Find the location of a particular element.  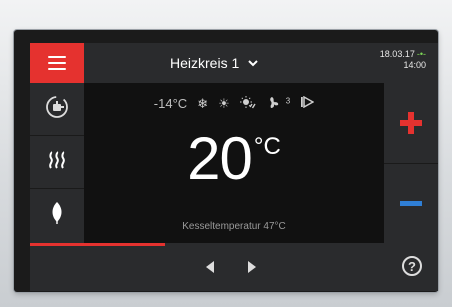

date-time: 18.03.17 -•- 14:00 is located at coordinates (403, 60).